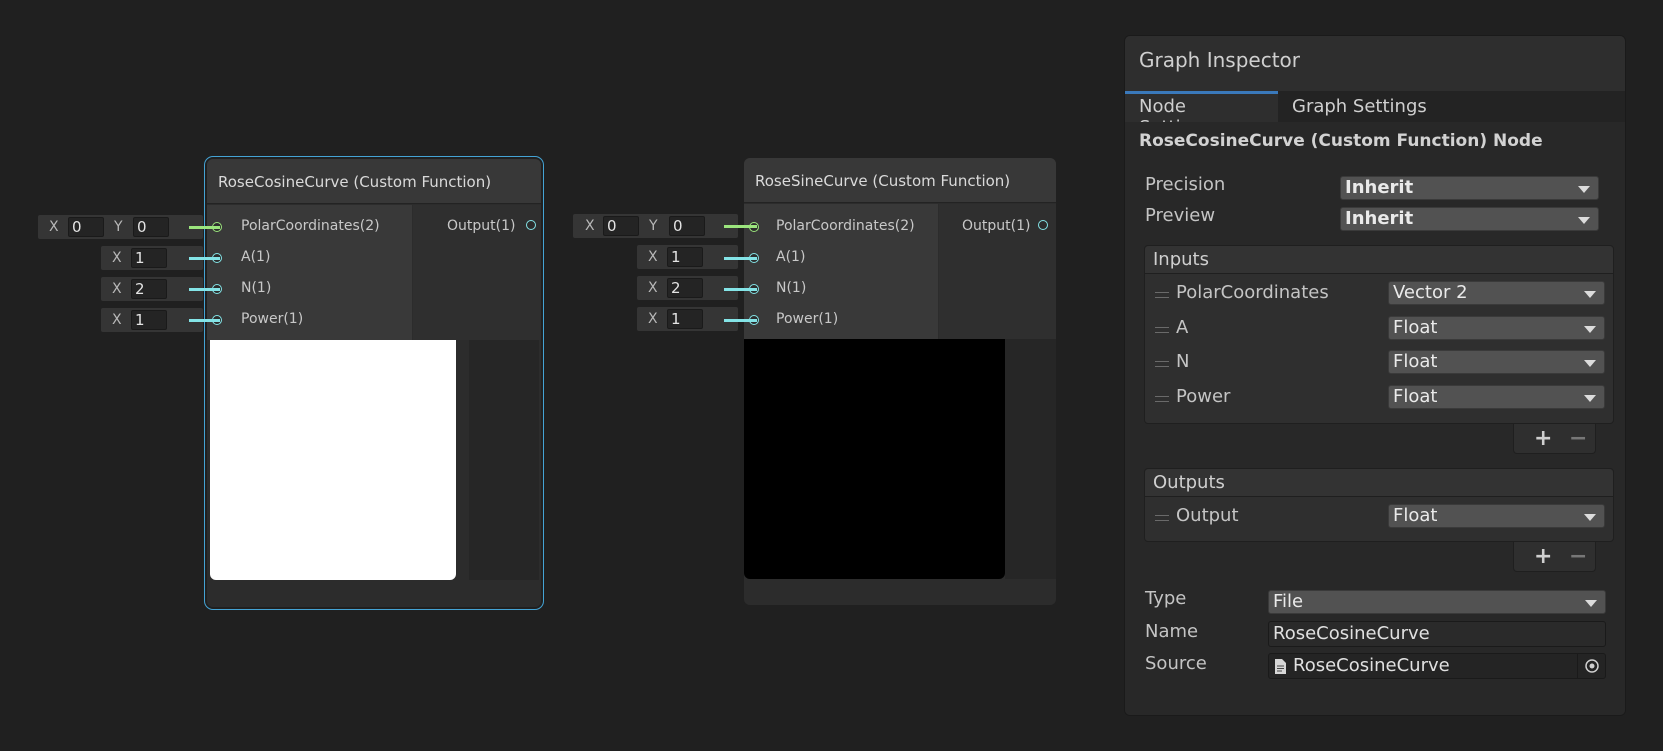 The width and height of the screenshot is (1663, 751). I want to click on list-item: PolarCoordinates Vector 2, so click(1379, 295).